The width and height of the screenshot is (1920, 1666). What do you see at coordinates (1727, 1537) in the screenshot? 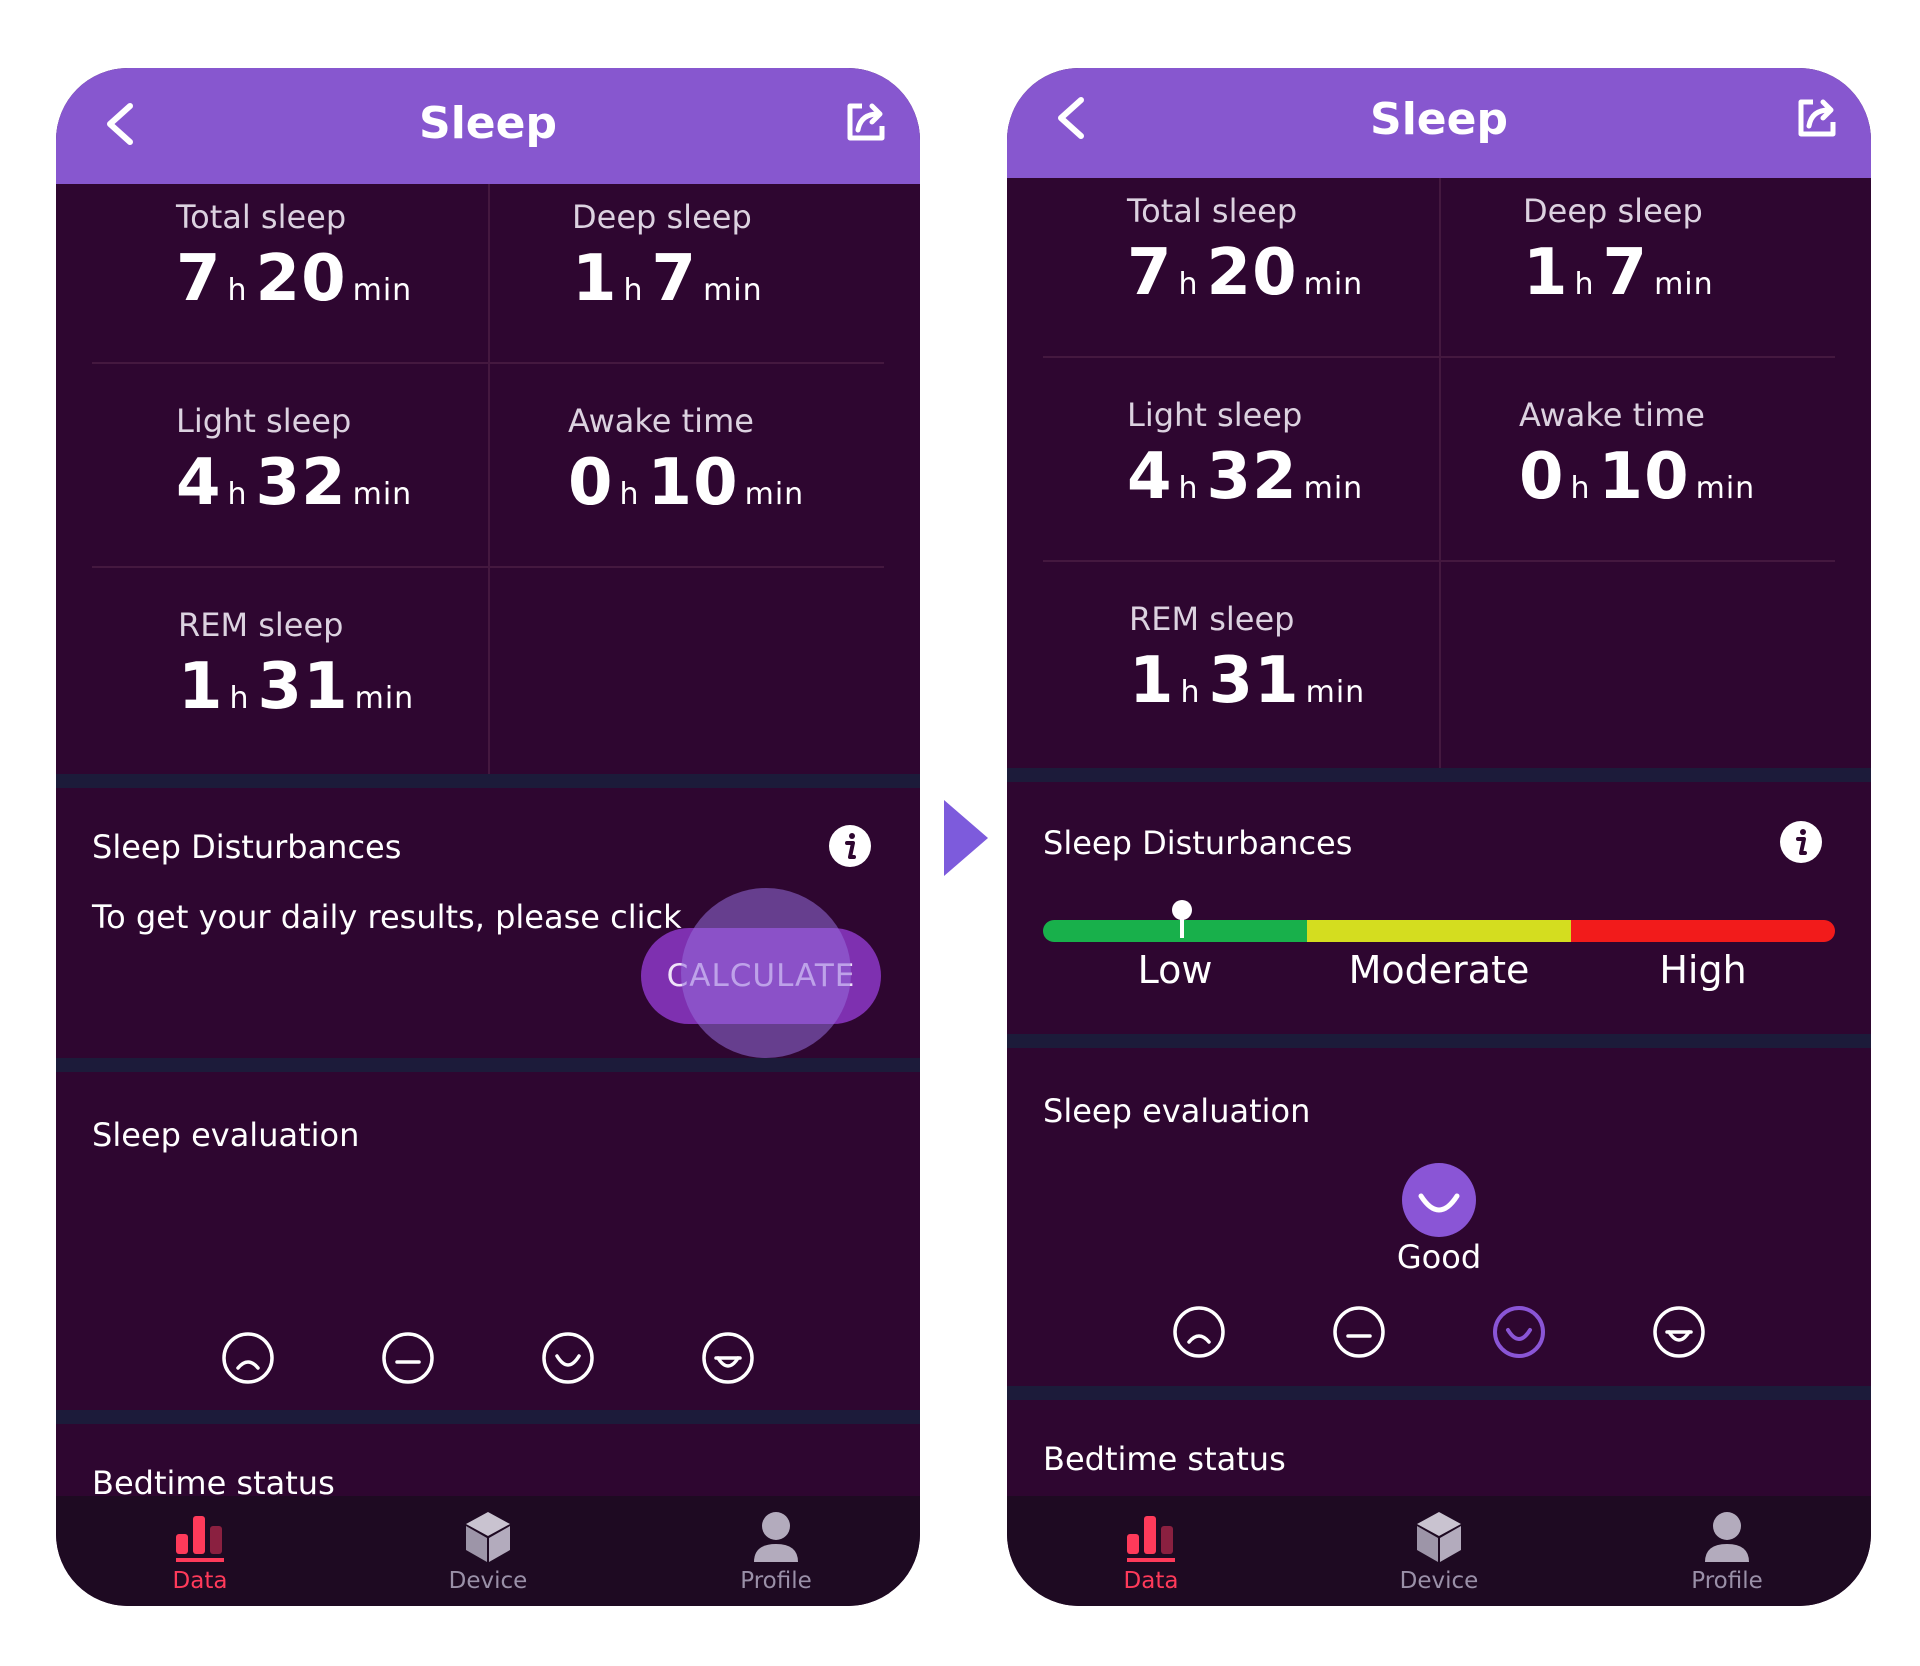
I see `person-icon` at bounding box center [1727, 1537].